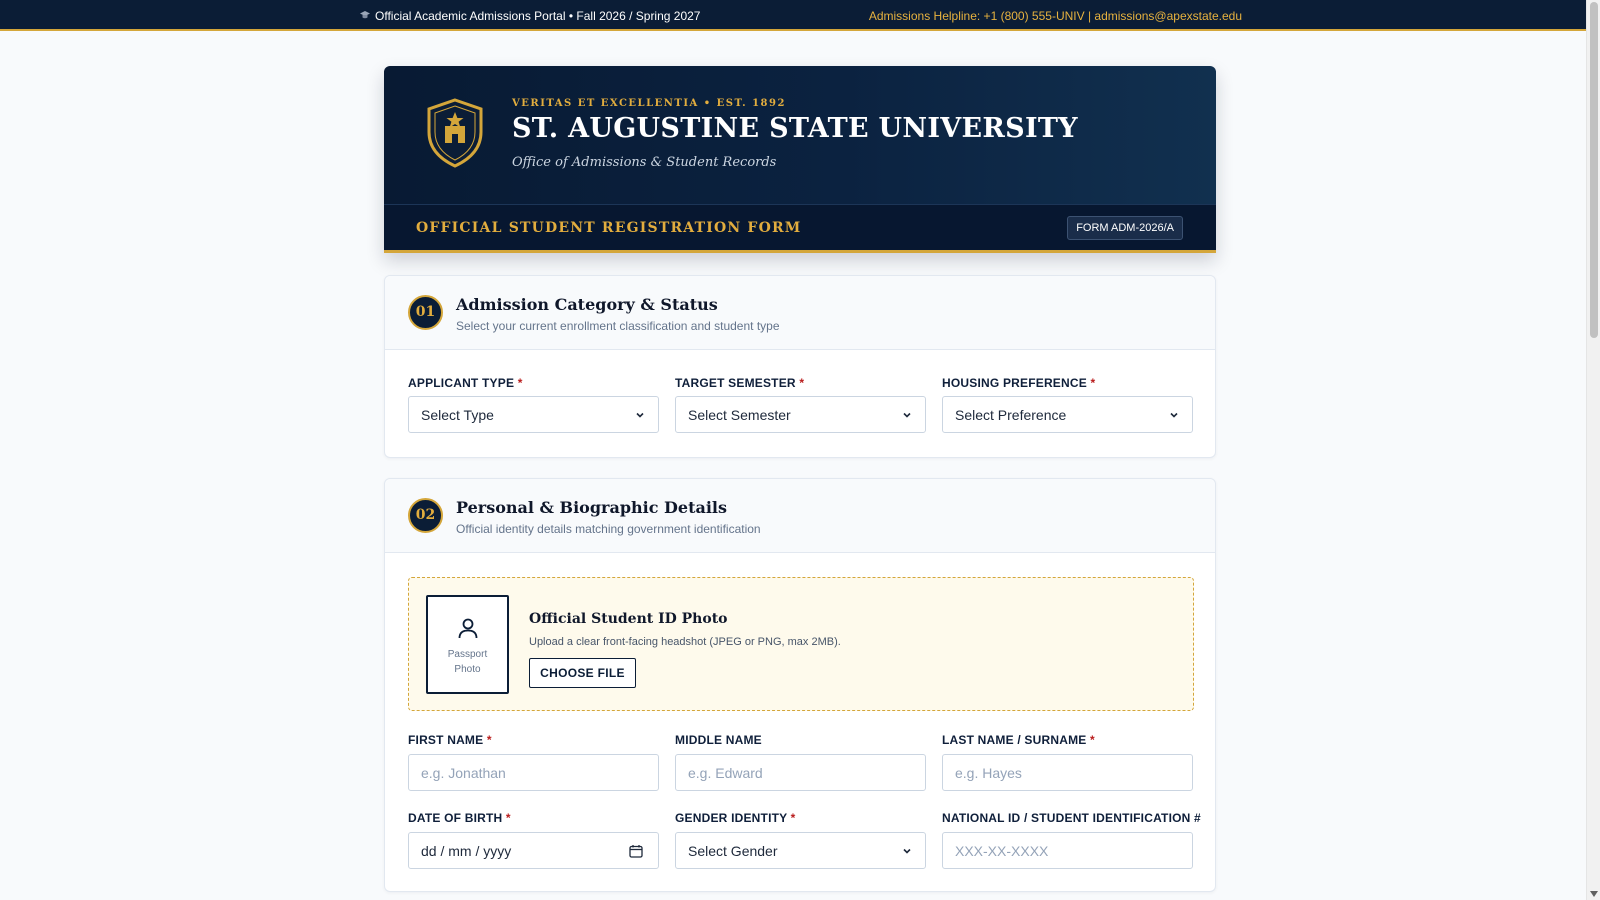 Image resolution: width=1600 pixels, height=900 pixels. Describe the element at coordinates (800, 414) in the screenshot. I see `target-semester-select: Select Semester` at that location.